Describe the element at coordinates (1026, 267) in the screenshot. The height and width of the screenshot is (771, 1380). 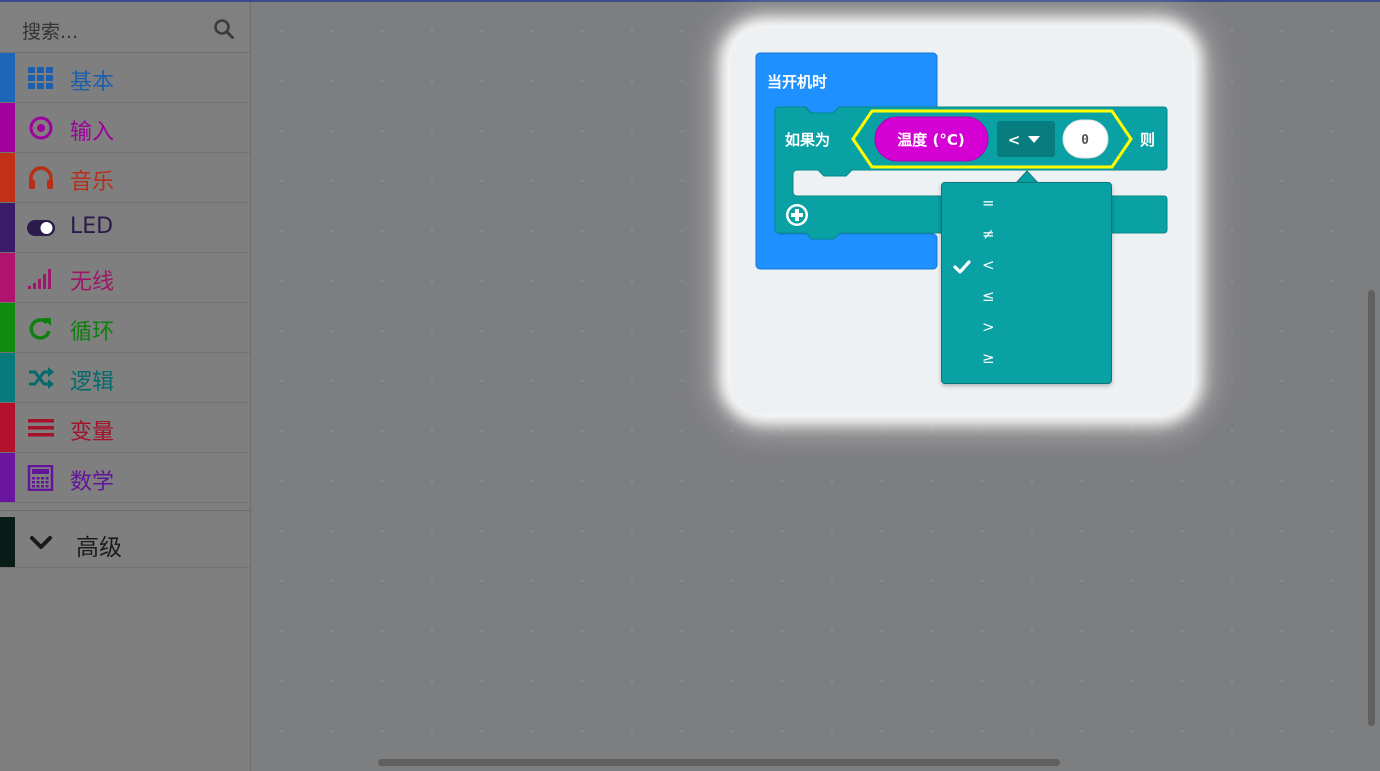
I see `operator-option: <` at that location.